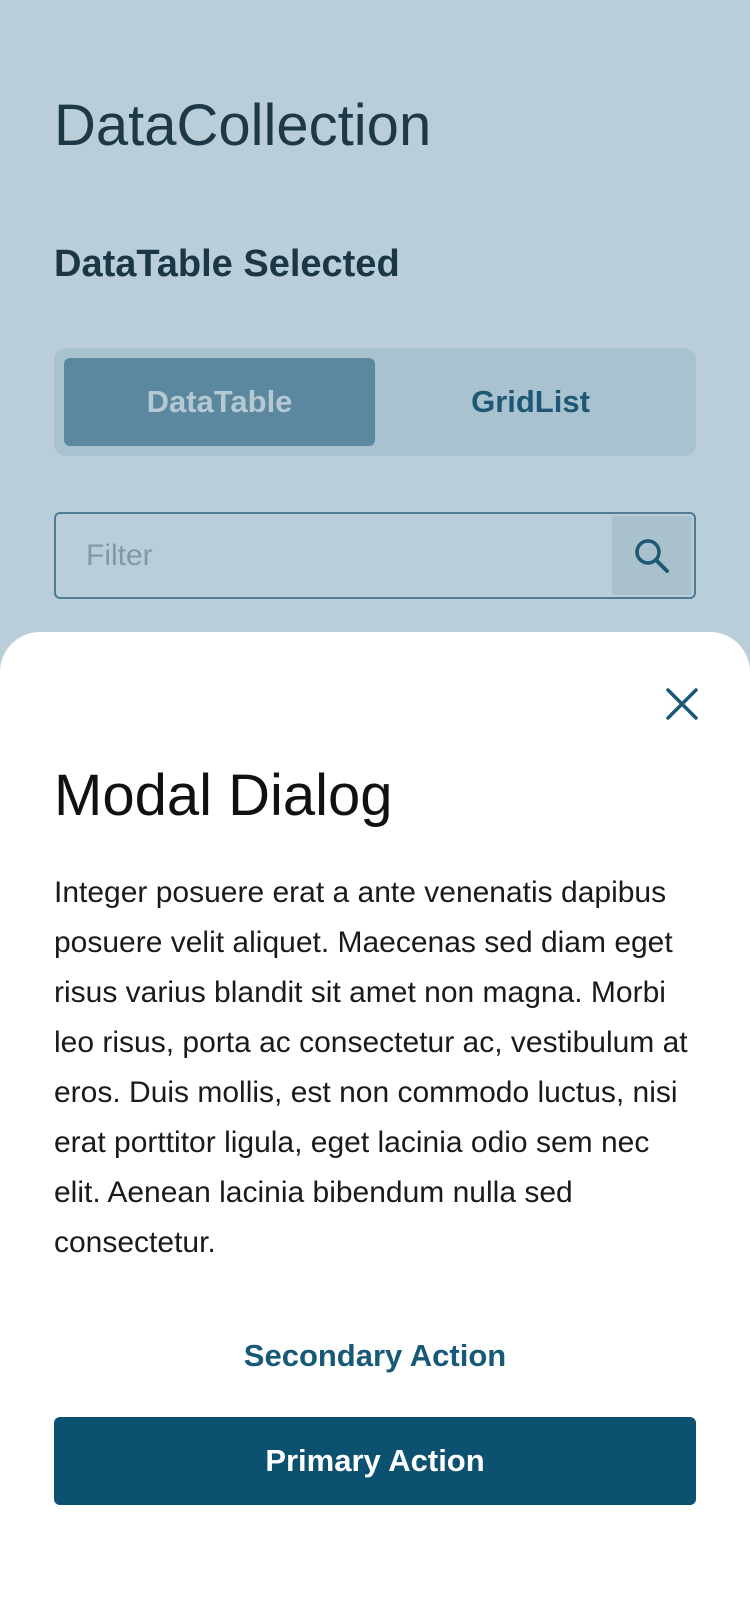 The width and height of the screenshot is (750, 1624). I want to click on secondary-action-button: Secondary Action, so click(375, 1356).